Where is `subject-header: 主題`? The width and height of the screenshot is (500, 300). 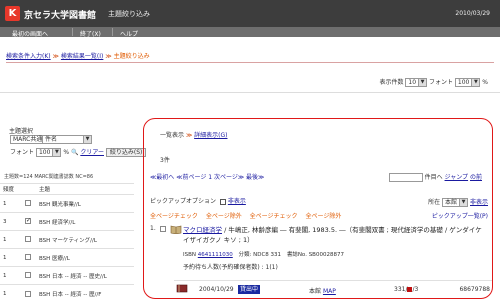
subject-header: 主題 is located at coordinates (85, 189).